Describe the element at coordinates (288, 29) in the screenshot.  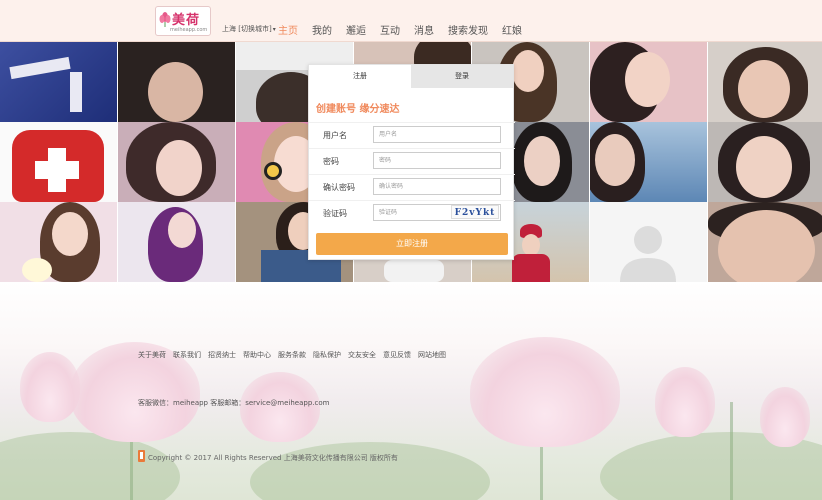
I see `nav-home: 主页` at that location.